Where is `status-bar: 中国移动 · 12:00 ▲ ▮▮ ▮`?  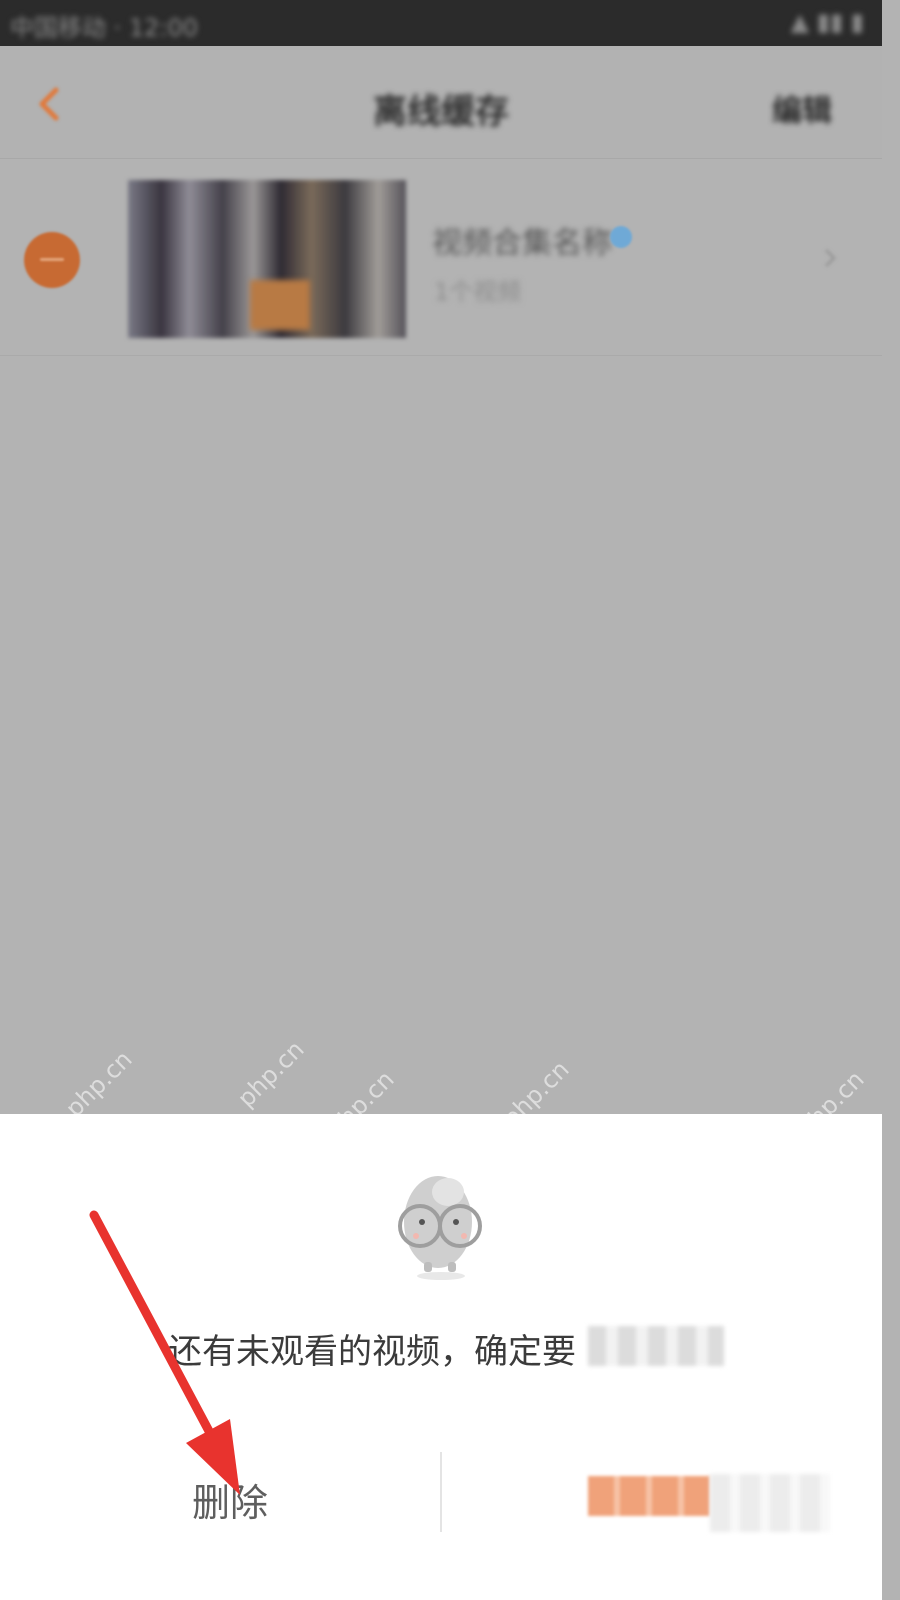 status-bar: 中国移动 · 12:00 ▲ ▮▮ ▮ is located at coordinates (441, 23).